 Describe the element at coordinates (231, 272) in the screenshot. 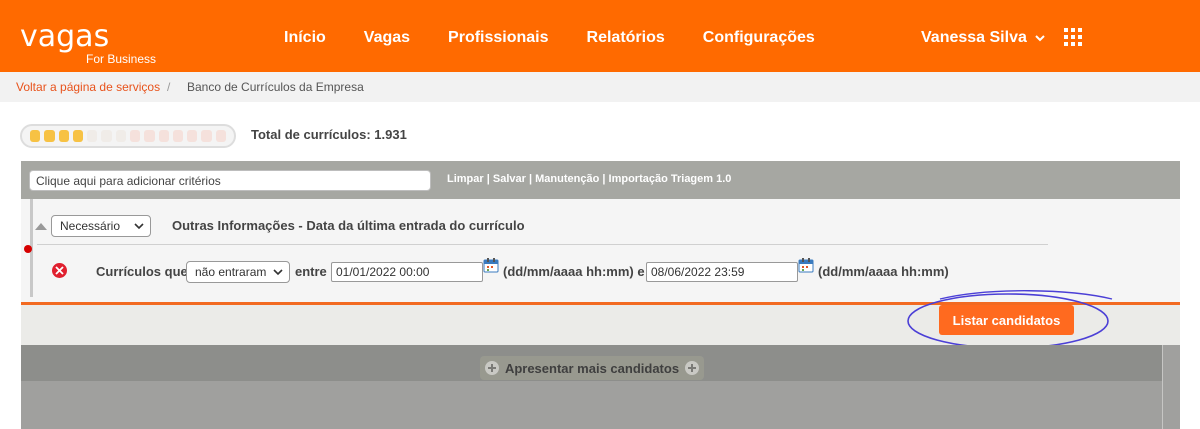

I see `condition-select-value: não entraram` at that location.